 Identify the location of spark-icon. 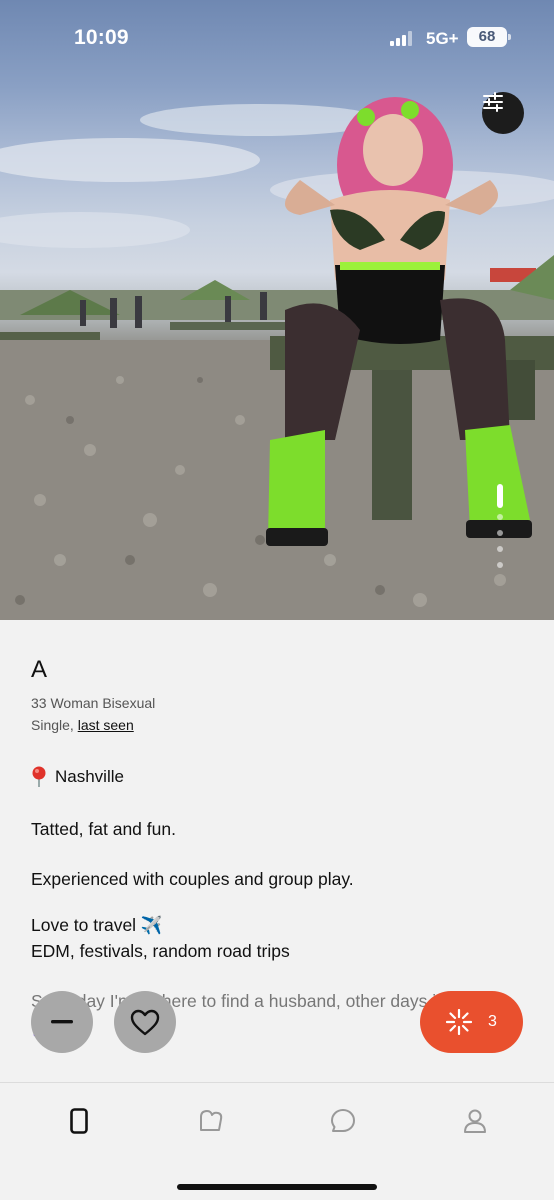
(459, 1022).